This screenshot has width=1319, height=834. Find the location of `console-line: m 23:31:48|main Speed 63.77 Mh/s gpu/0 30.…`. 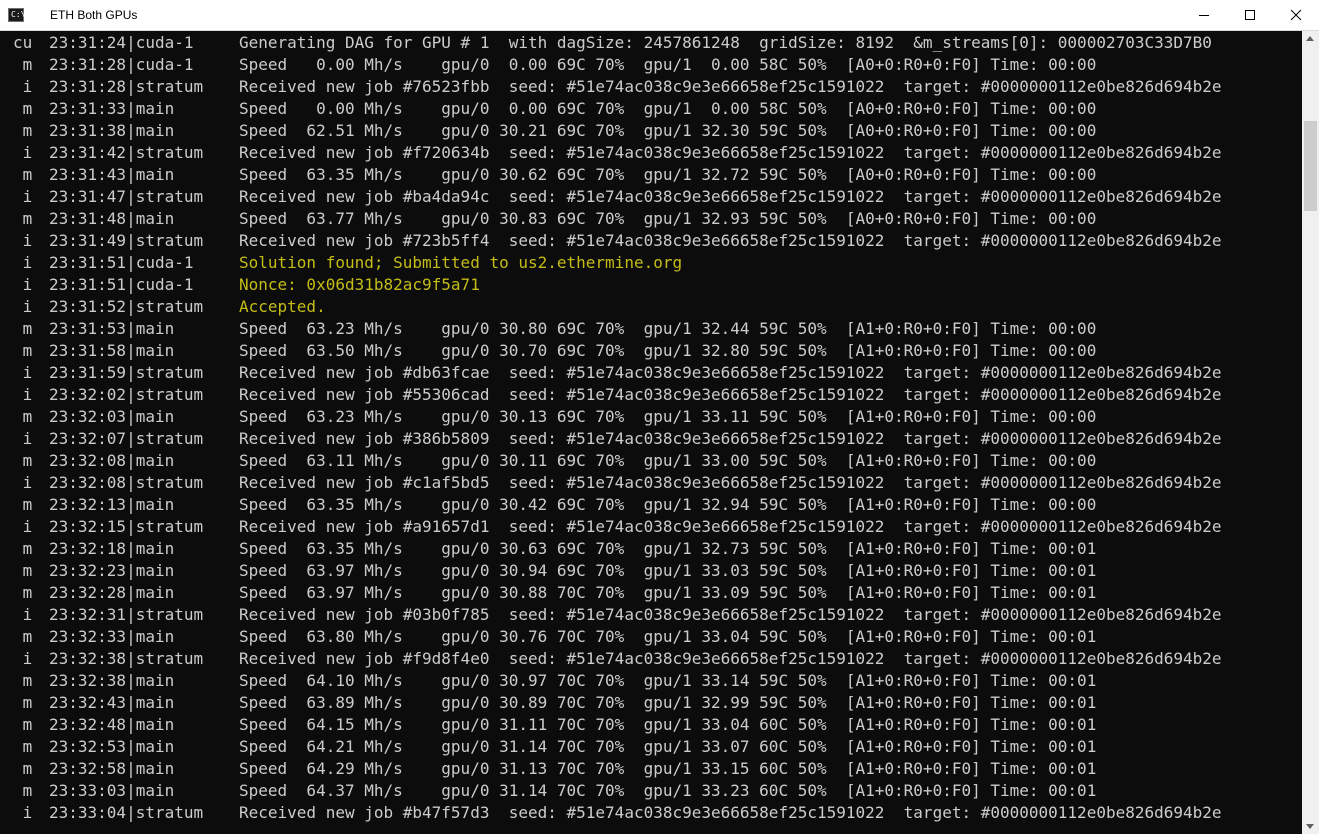

console-line: m 23:31:48|main Speed 63.77 Mh/s gpu/0 30.… is located at coordinates (617, 219).